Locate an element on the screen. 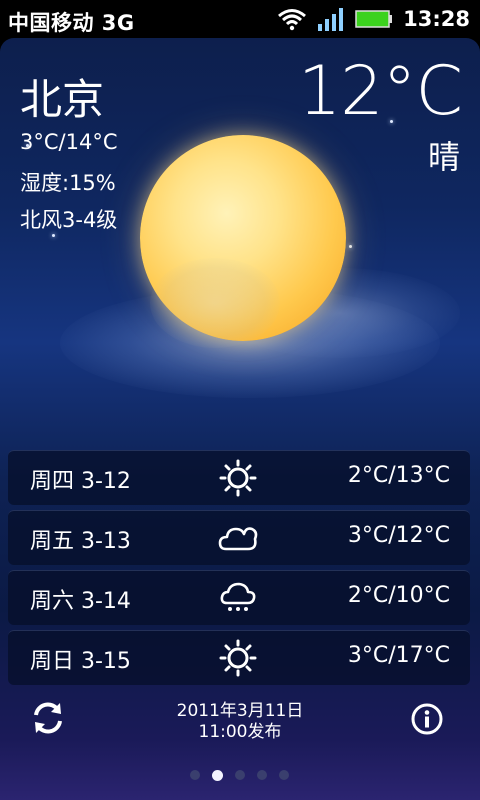  info-icon is located at coordinates (427, 719).